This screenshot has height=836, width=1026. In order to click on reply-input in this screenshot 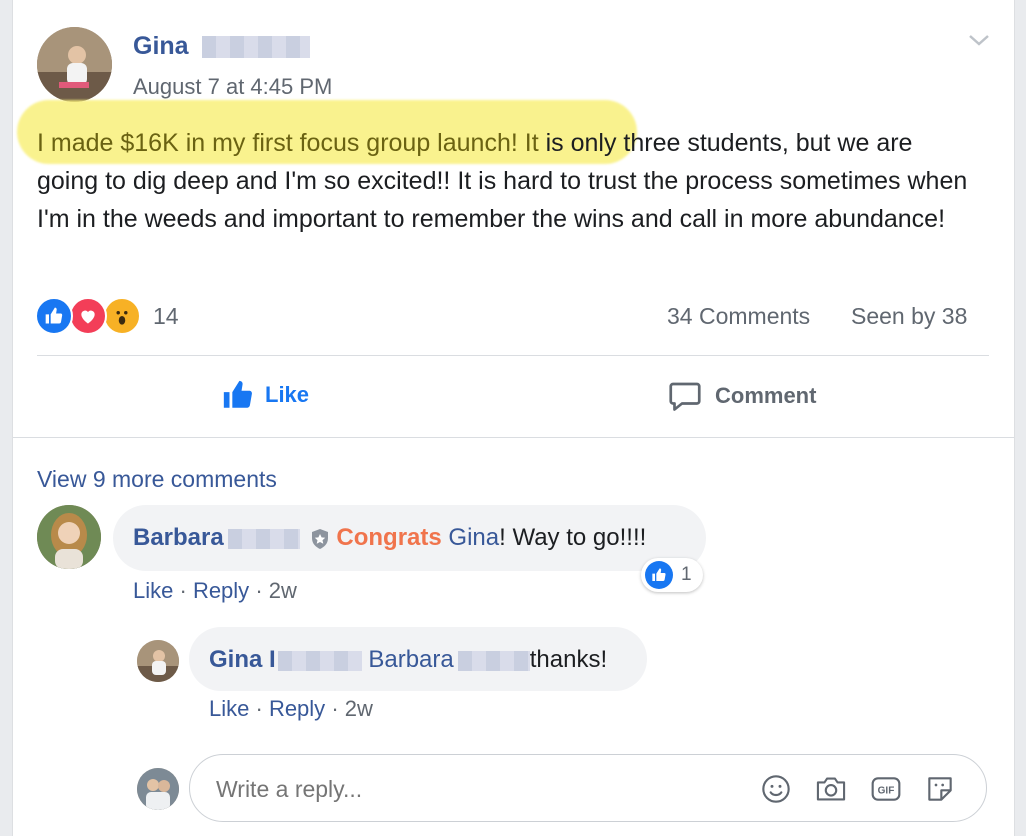, I will do `click(476, 789)`.